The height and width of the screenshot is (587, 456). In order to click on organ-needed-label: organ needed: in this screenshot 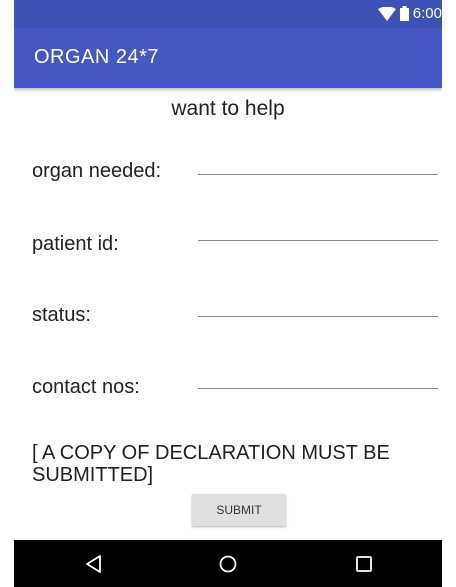, I will do `click(97, 171)`.